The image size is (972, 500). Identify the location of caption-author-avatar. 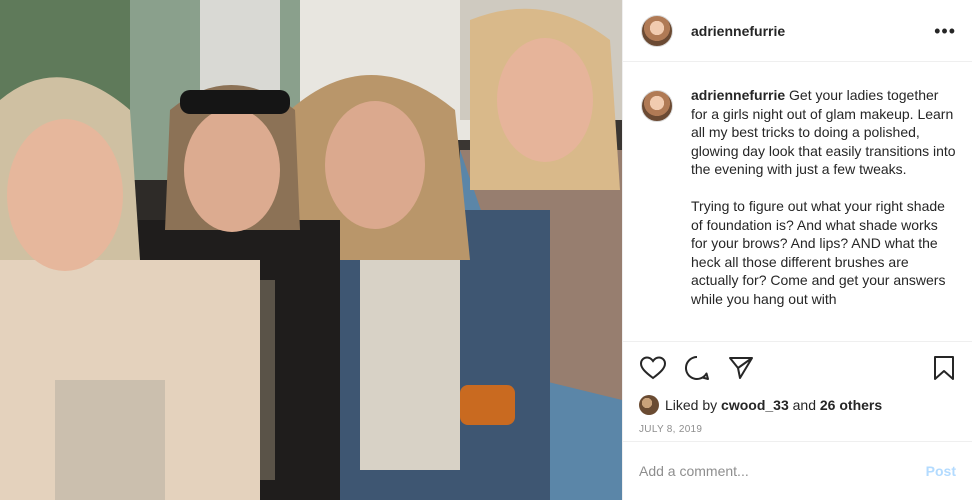
(657, 106).